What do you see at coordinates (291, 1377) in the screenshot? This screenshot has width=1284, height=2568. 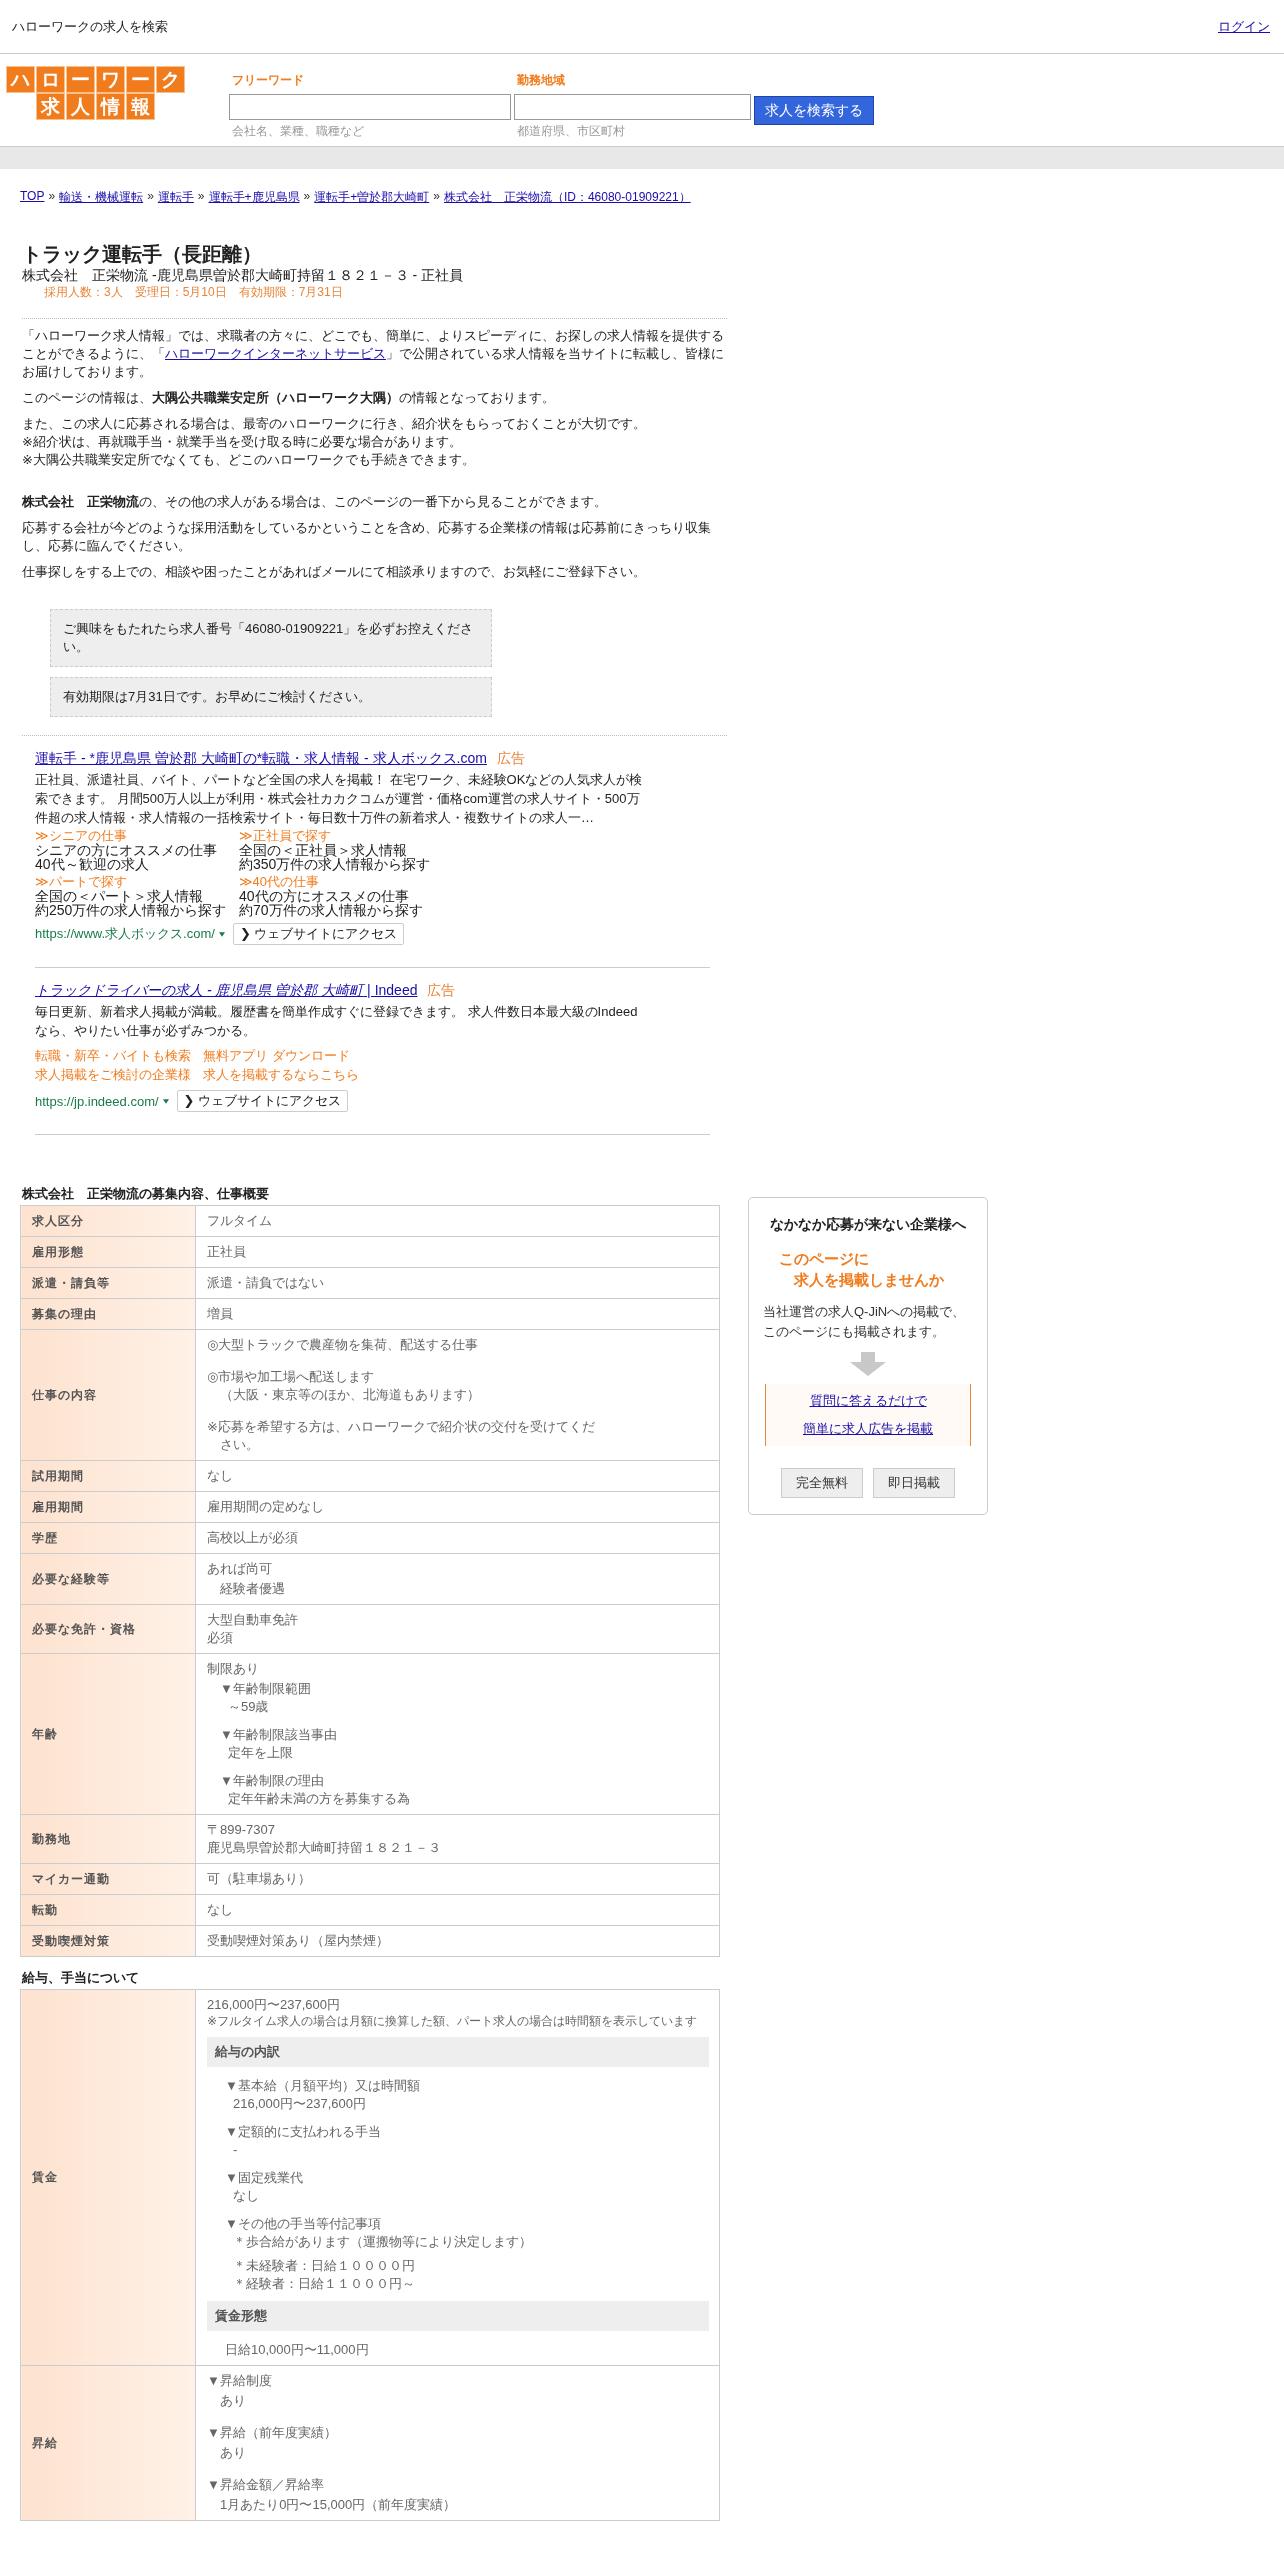 I see `cell-text: ◎市場や加工場へ配送します` at bounding box center [291, 1377].